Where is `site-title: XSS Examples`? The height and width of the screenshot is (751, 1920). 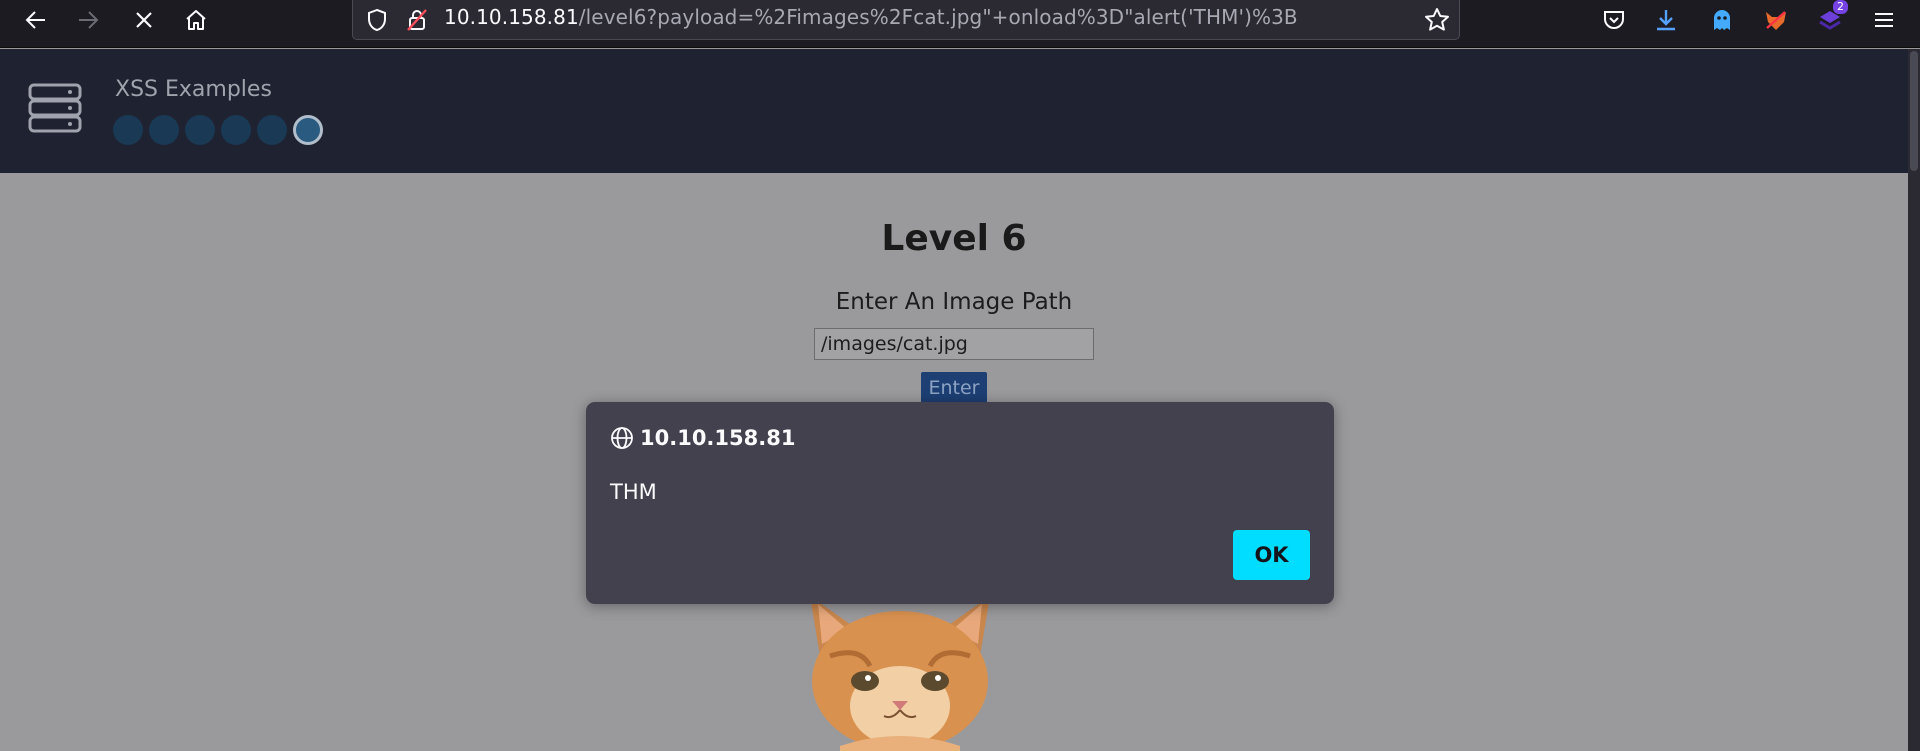
site-title: XSS Examples is located at coordinates (193, 89).